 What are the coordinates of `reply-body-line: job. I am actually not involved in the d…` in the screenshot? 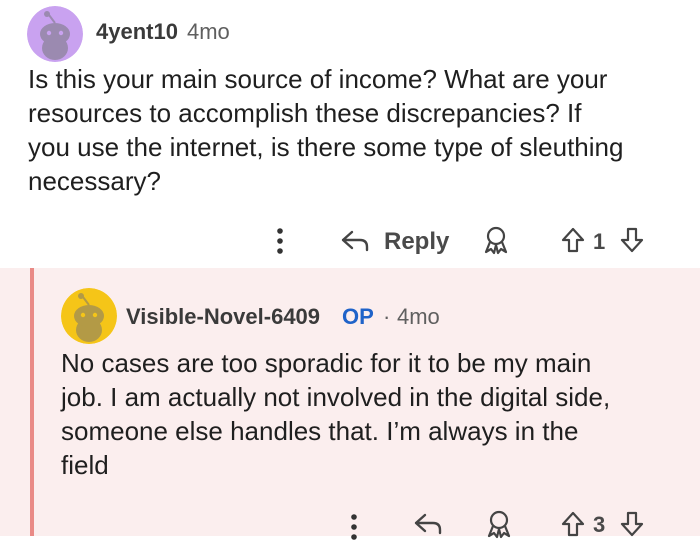 It's located at (336, 397).